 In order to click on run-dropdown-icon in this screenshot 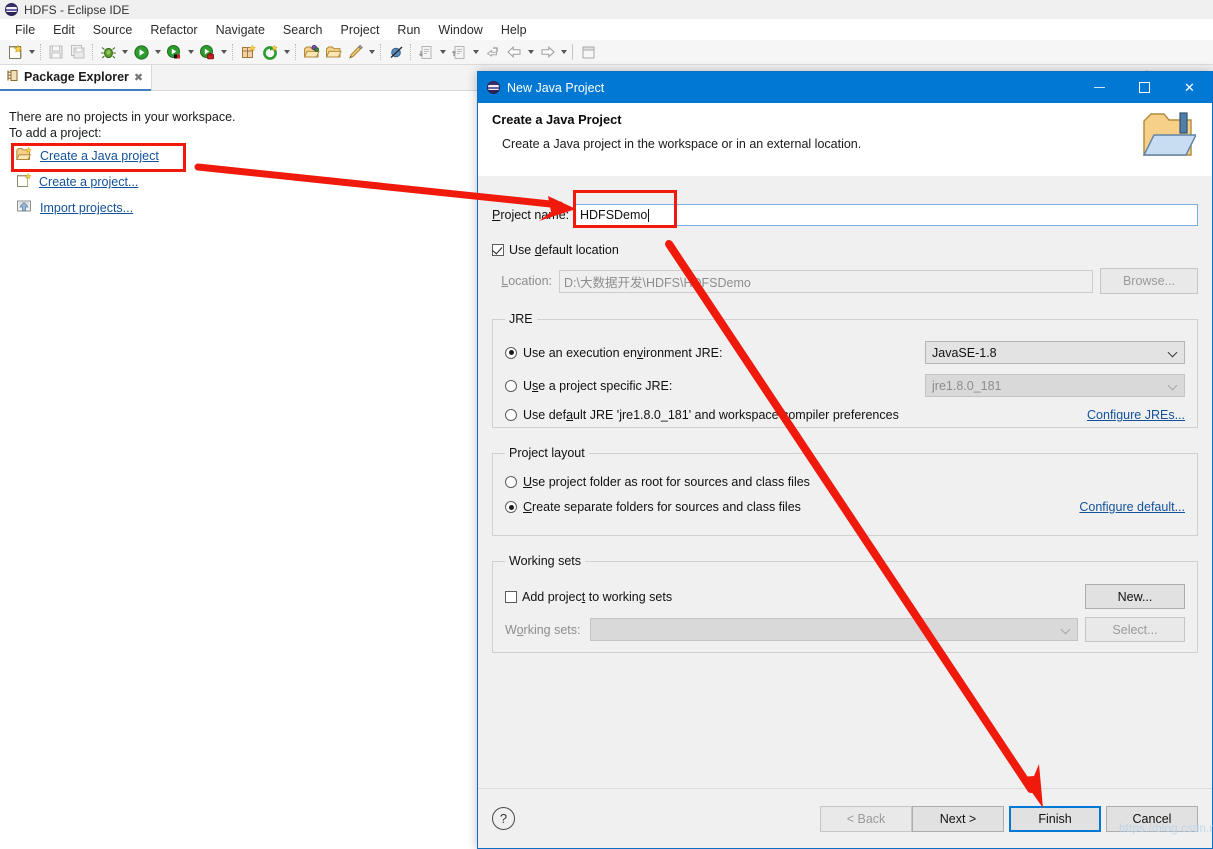, I will do `click(157, 52)`.